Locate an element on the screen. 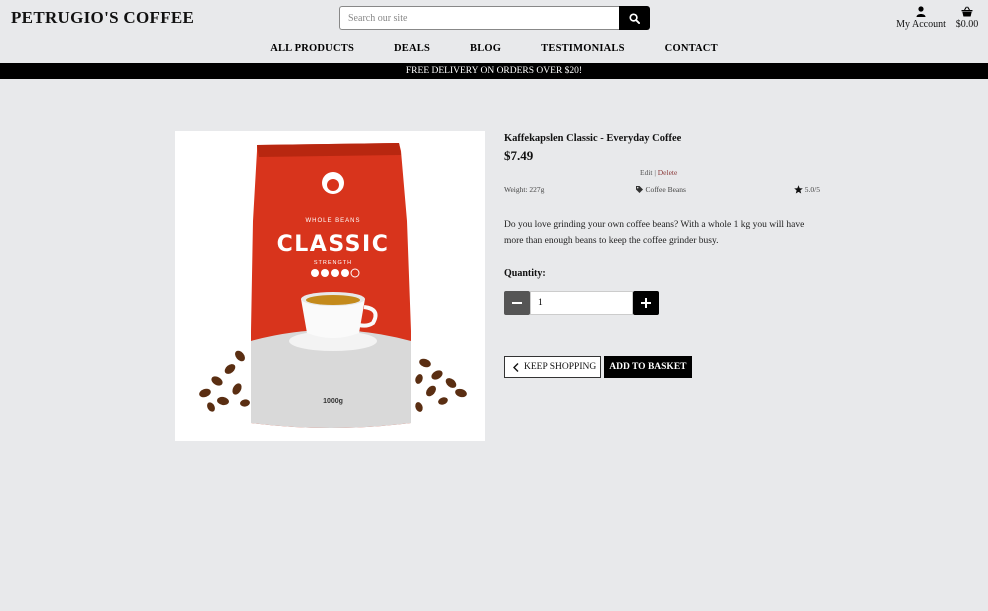  product-name: Kaffekapslen Classic - Everyday Coffee is located at coordinates (593, 138).